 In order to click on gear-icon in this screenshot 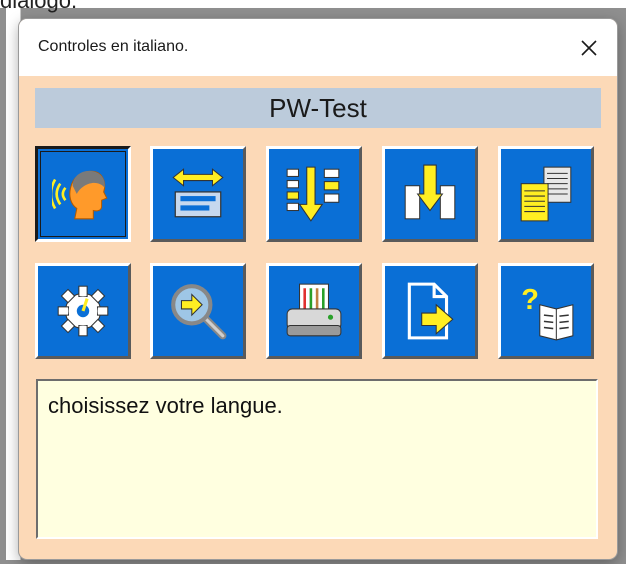, I will do `click(83, 311)`.